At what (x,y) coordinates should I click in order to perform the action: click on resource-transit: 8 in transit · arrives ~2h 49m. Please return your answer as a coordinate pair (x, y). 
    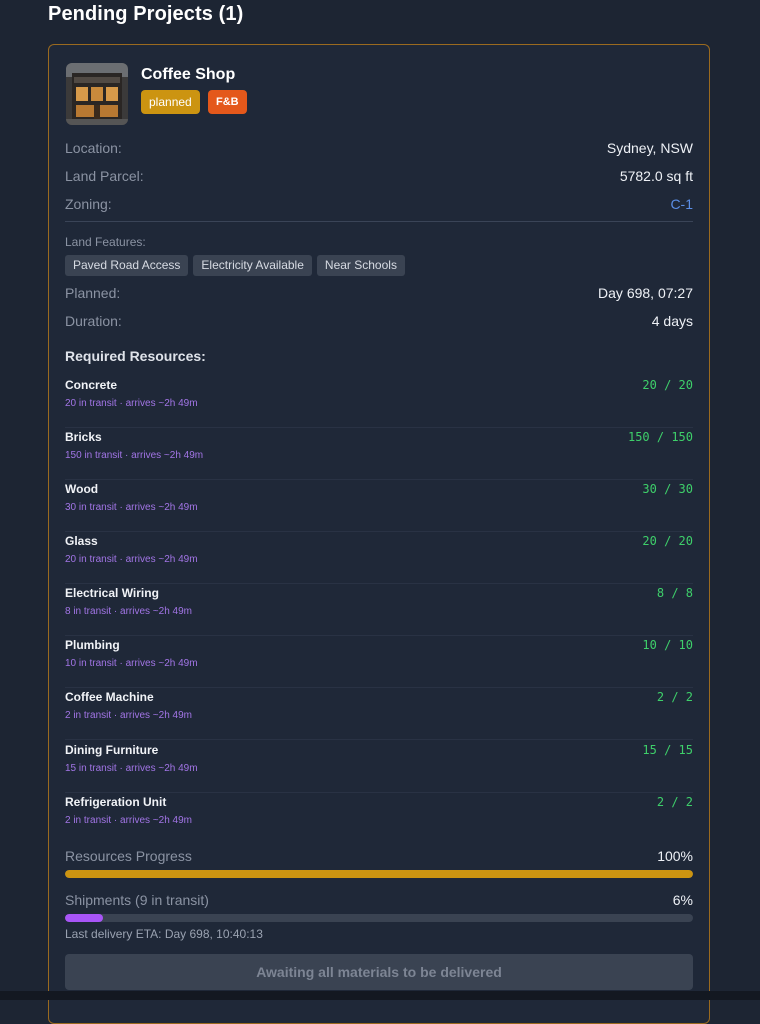
    Looking at the image, I should click on (128, 611).